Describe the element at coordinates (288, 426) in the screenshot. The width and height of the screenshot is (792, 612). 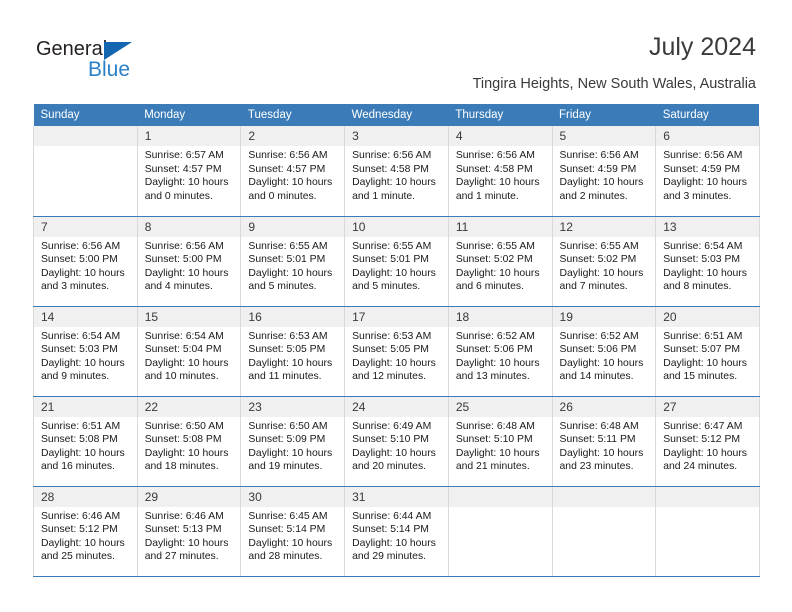
I see `sunrise-time: Sunrise: 6:50 AM` at that location.